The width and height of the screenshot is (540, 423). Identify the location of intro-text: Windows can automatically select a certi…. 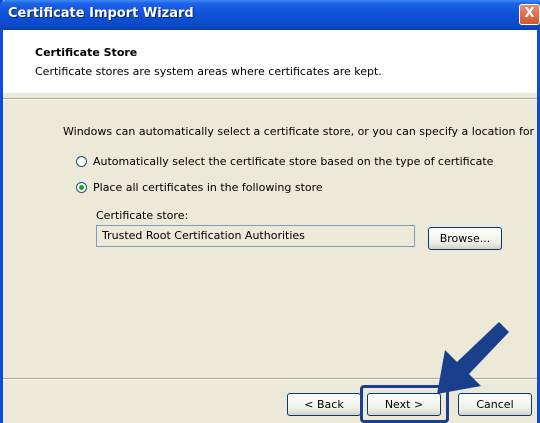
(299, 131).